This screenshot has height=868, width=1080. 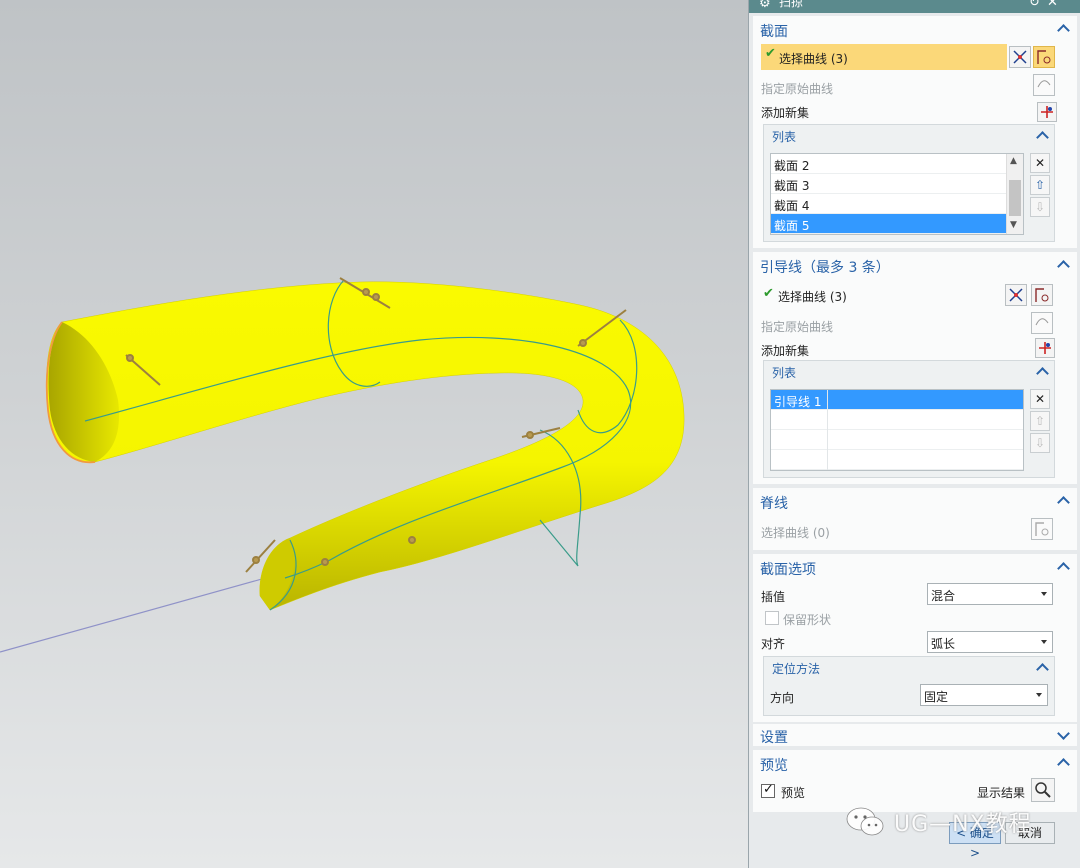 I want to click on list-item-label: 截面 4, so click(x=792, y=206).